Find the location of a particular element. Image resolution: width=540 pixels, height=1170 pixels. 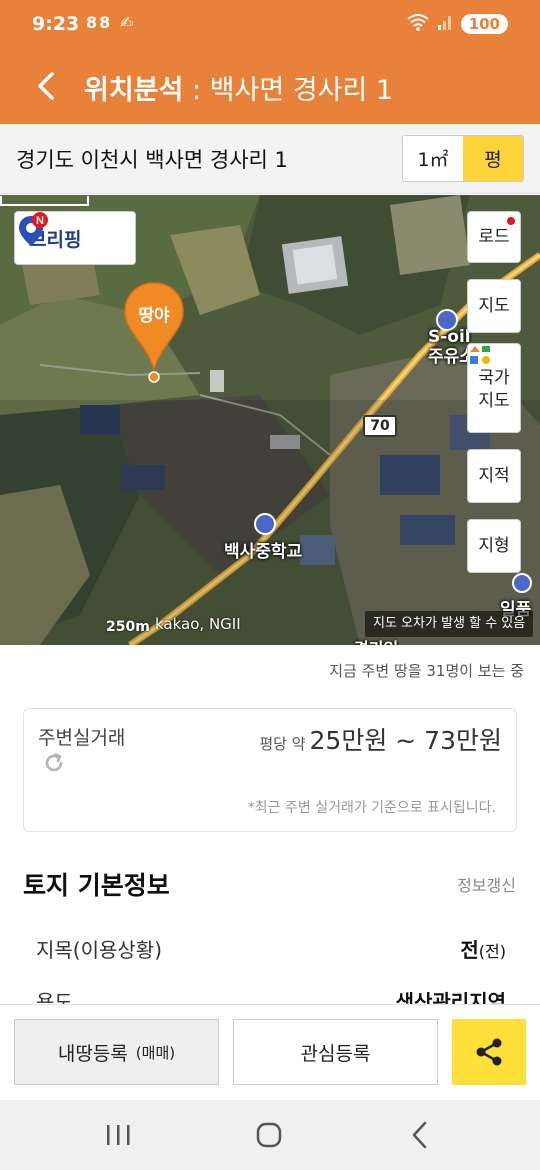

title-main: 위치분석 is located at coordinates (134, 90).